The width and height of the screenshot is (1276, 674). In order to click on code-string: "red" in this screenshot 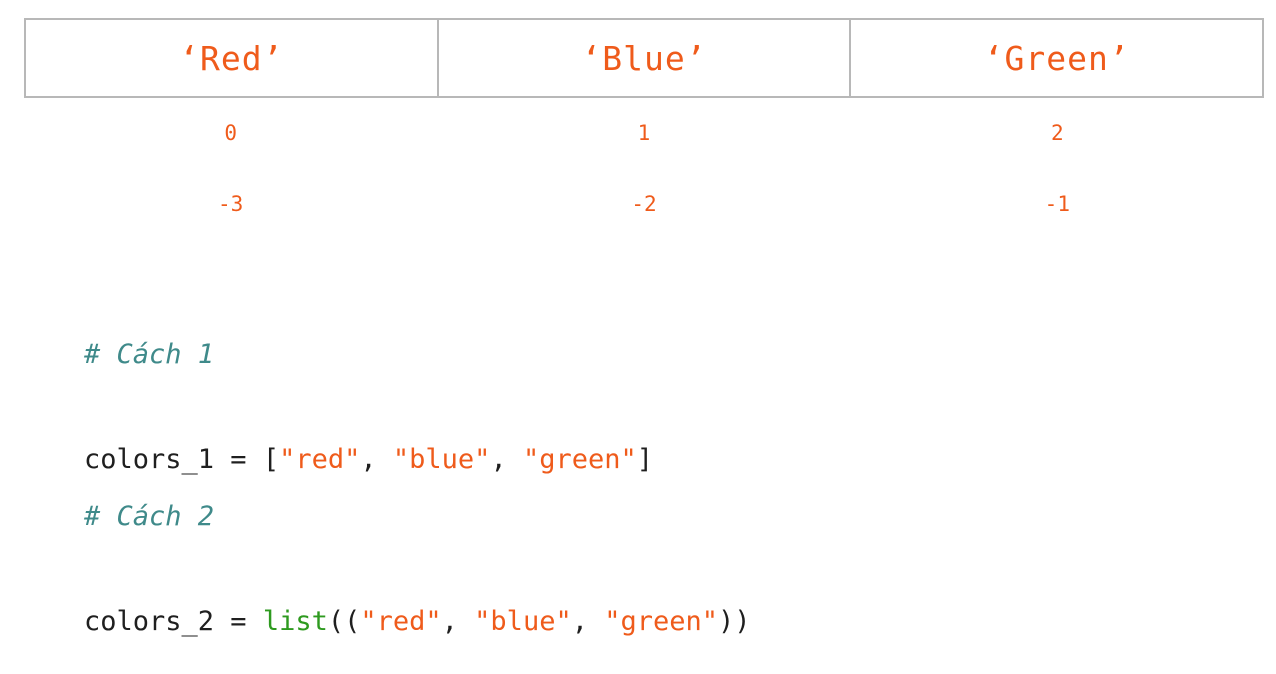, I will do `click(401, 621)`.